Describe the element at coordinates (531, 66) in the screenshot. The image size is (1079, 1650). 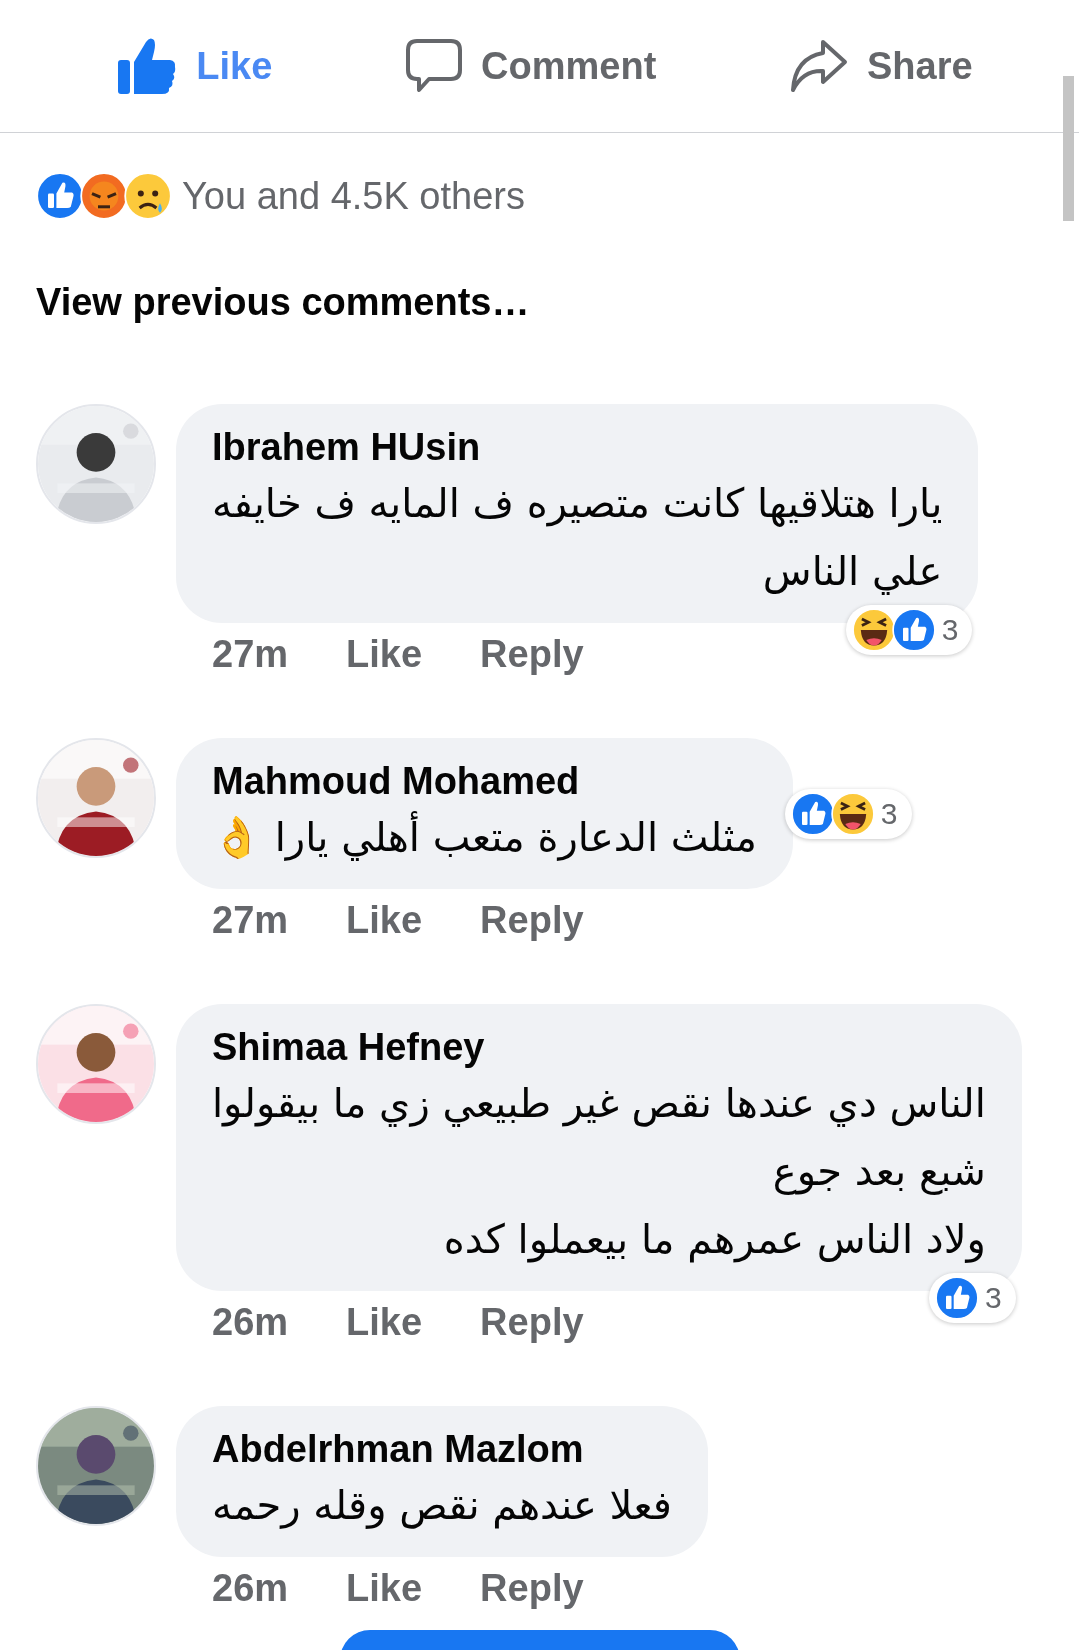
I see `comment-action-button: Comment` at that location.